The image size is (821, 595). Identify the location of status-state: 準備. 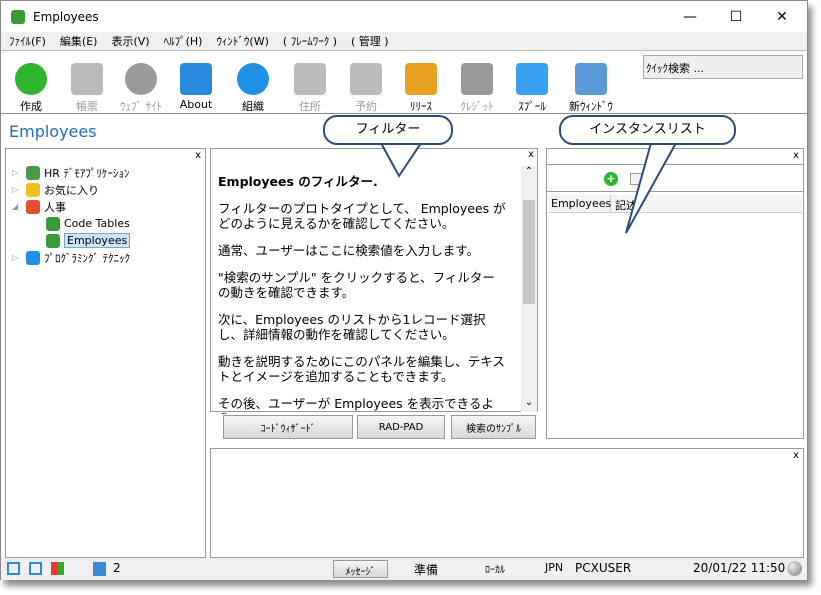
(426, 570).